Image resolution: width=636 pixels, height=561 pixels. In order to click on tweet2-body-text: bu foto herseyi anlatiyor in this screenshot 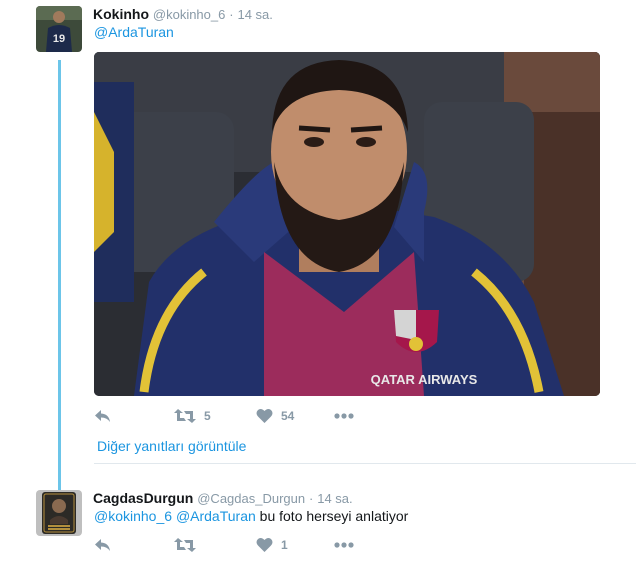, I will do `click(334, 516)`.